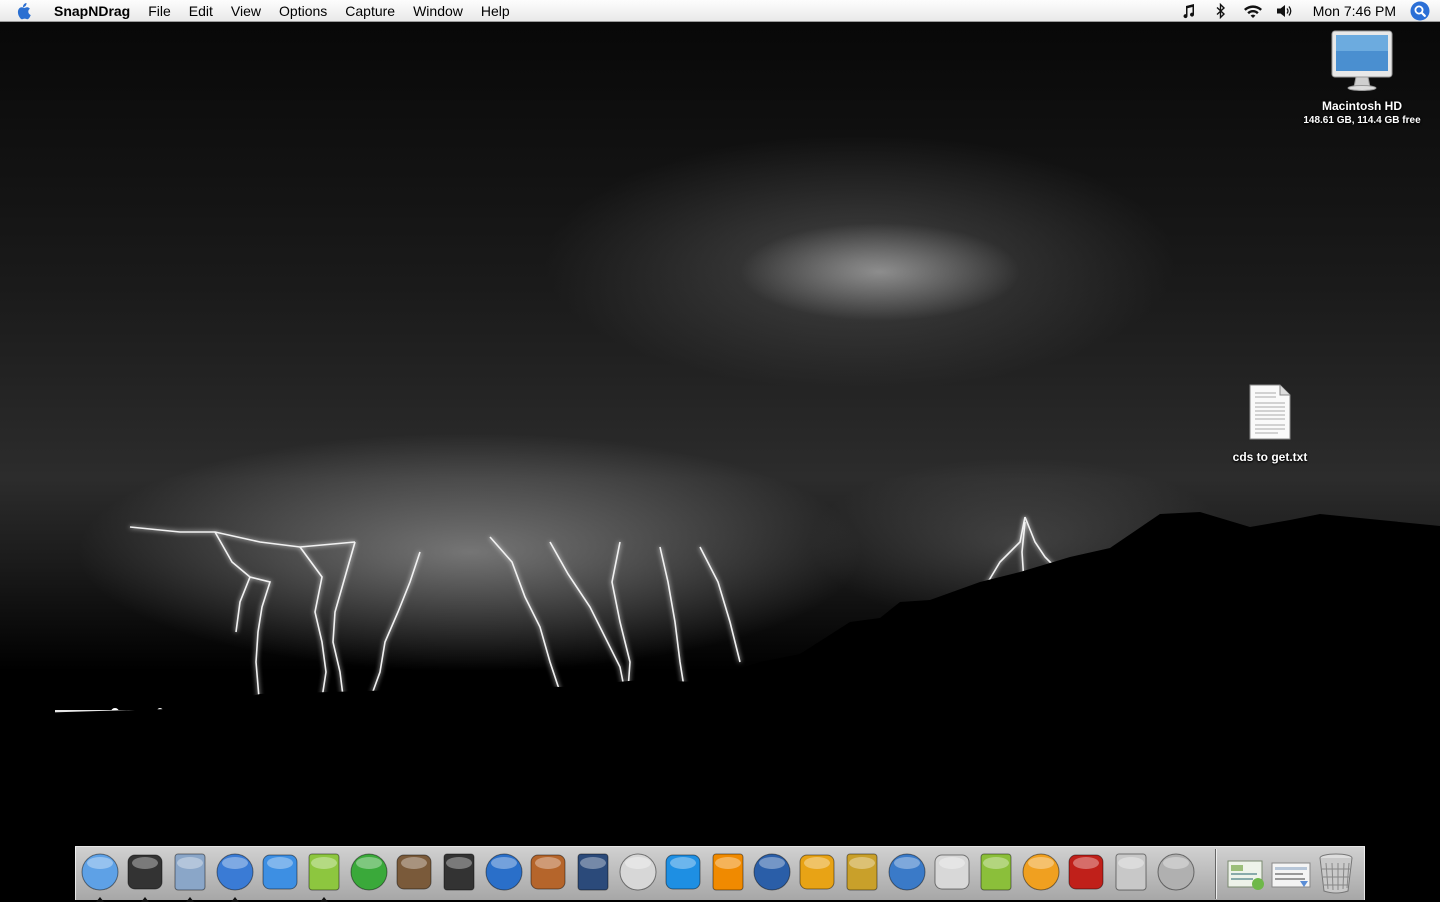 Image resolution: width=1440 pixels, height=902 pixels. I want to click on edit-menu: Edit, so click(201, 11).